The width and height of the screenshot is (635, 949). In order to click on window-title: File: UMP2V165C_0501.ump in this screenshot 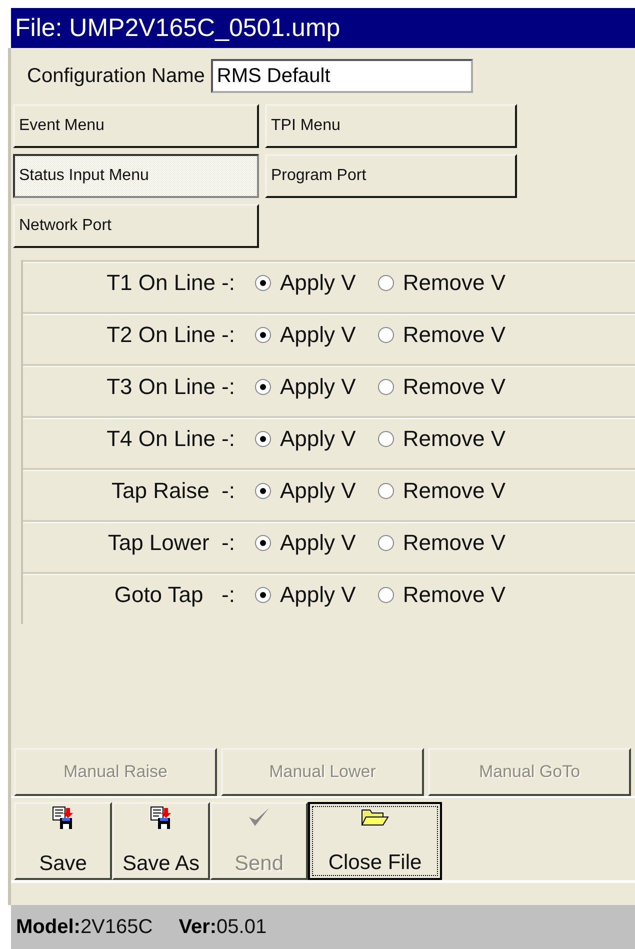, I will do `click(323, 28)`.